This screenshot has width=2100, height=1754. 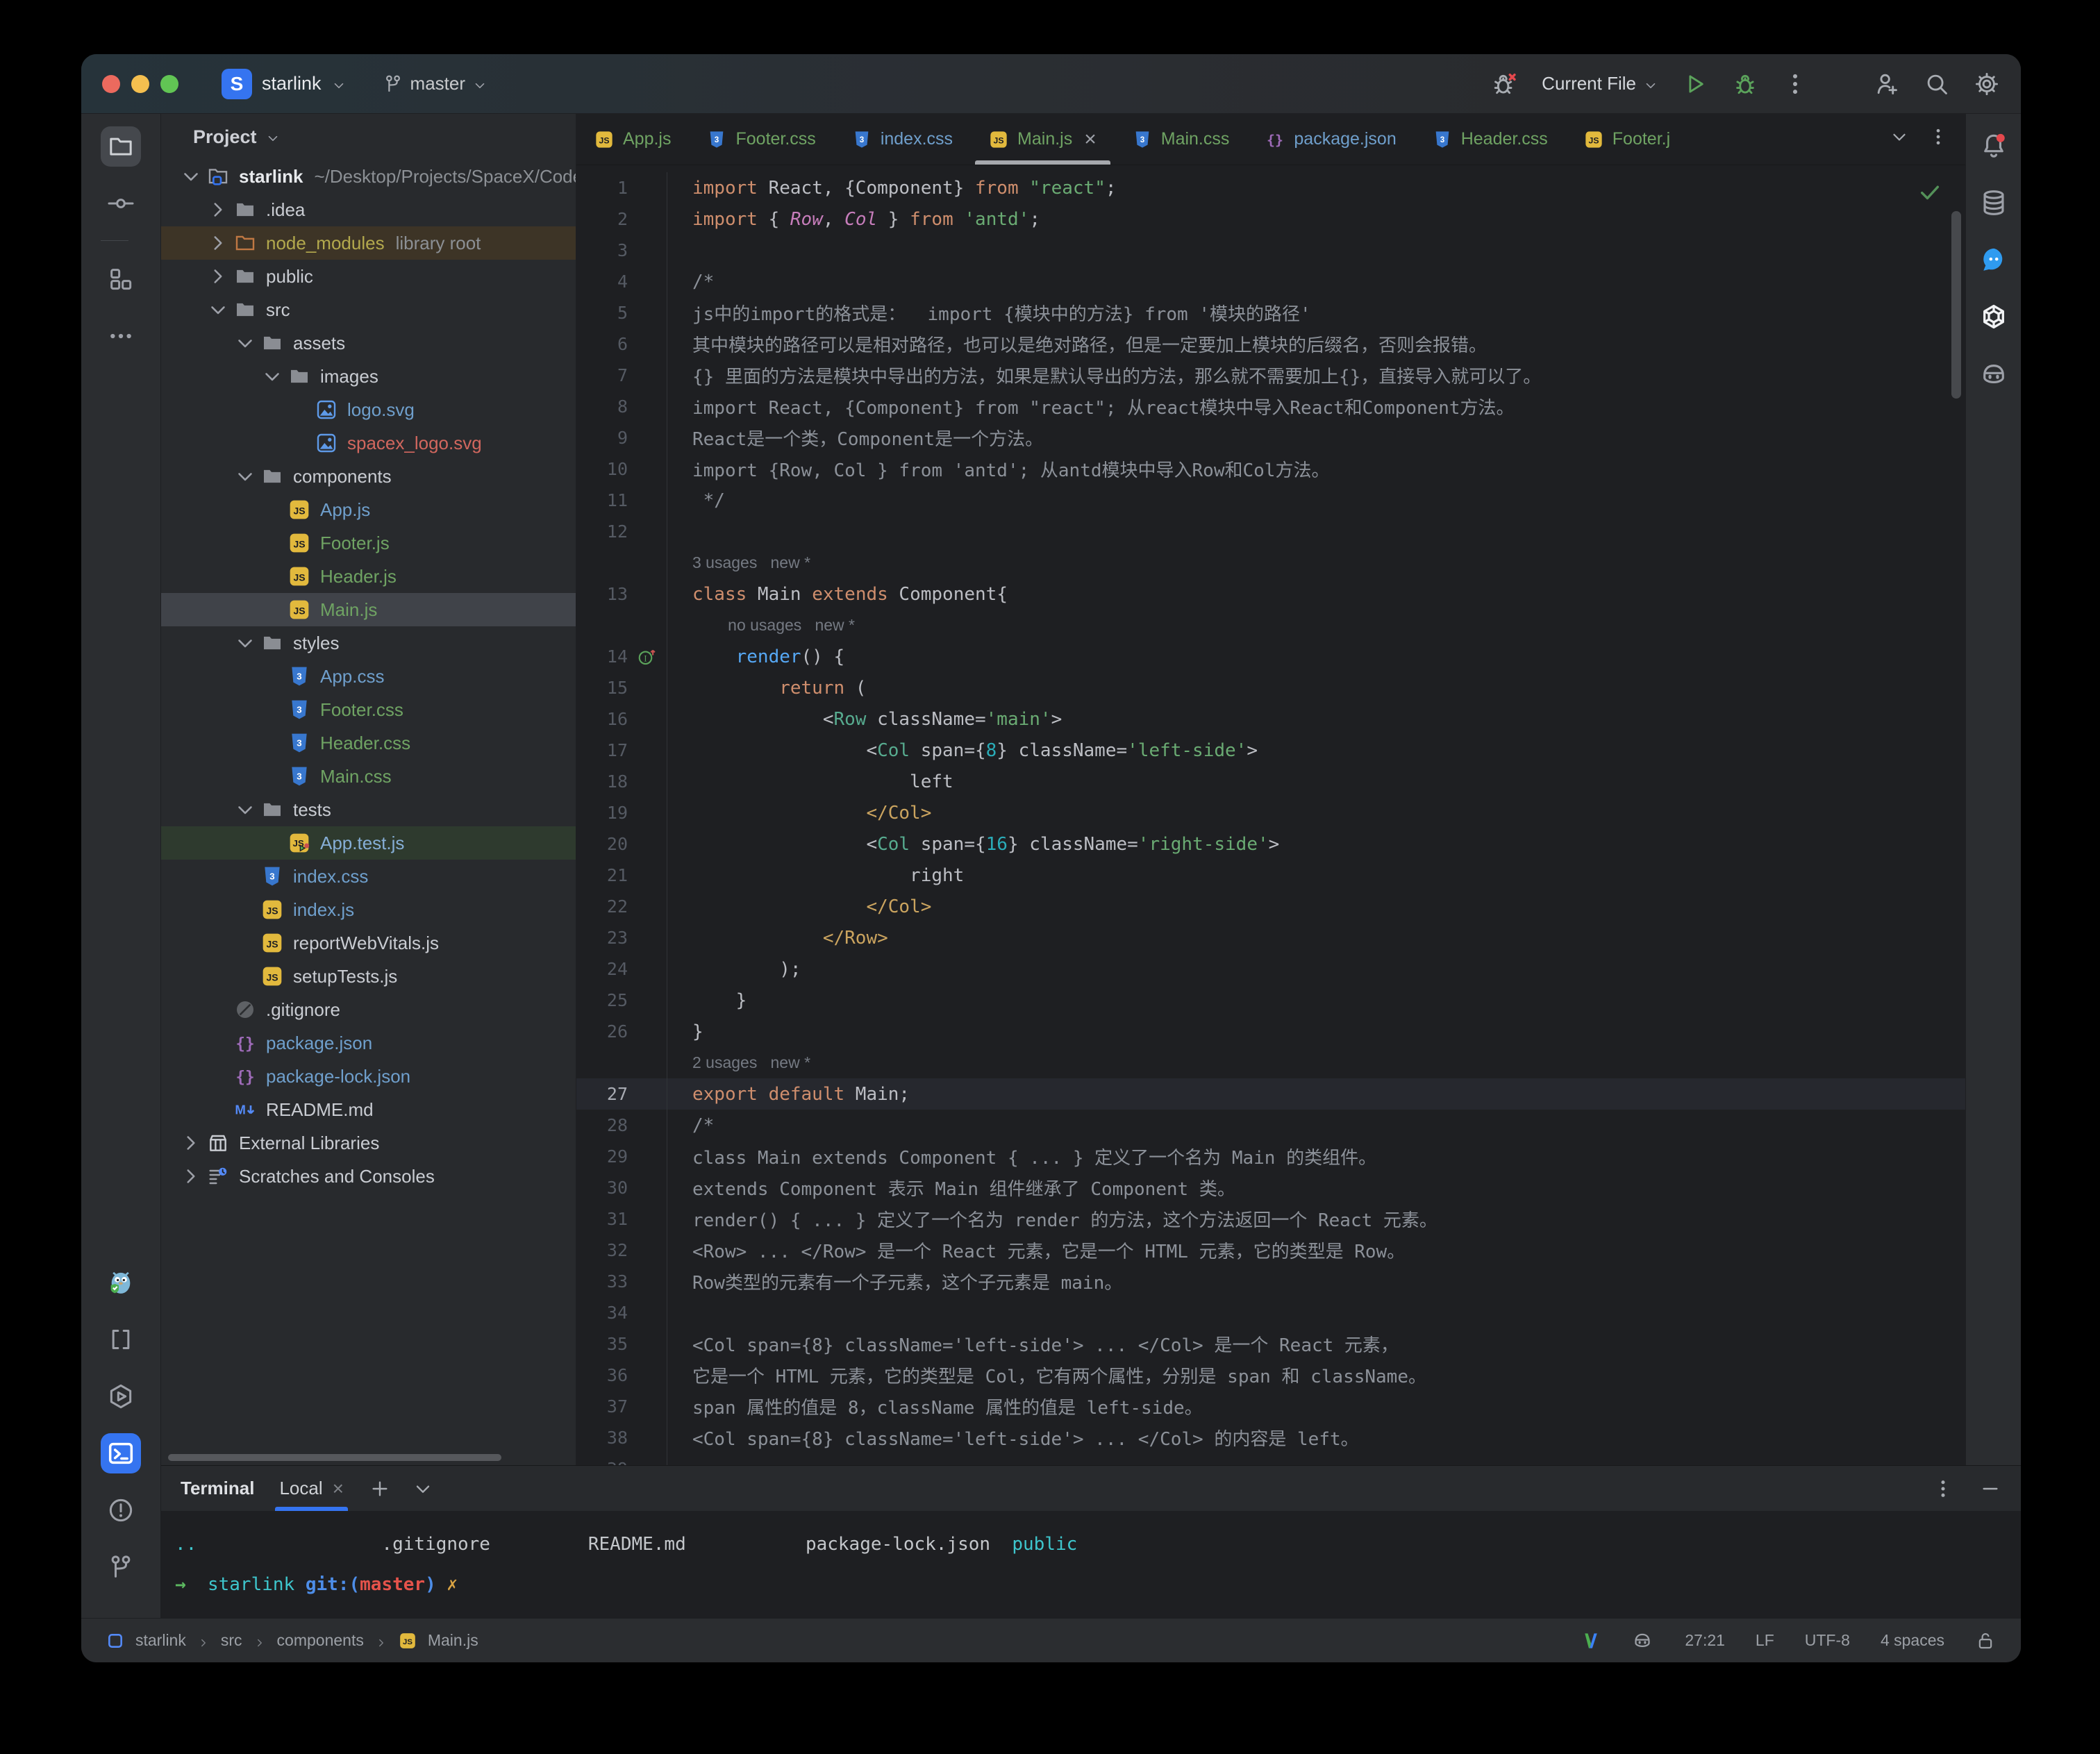 What do you see at coordinates (368, 1076) in the screenshot?
I see `tree-item-package-lock.json: {} package-lock.json` at bounding box center [368, 1076].